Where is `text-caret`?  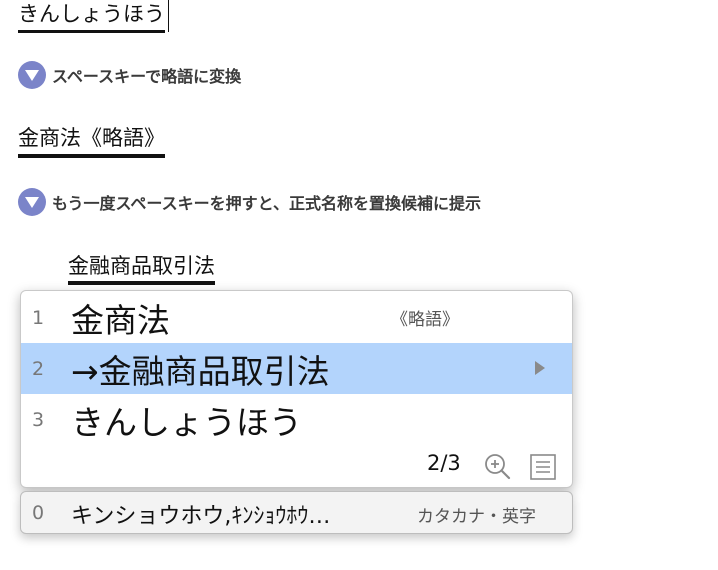 text-caret is located at coordinates (168, 16).